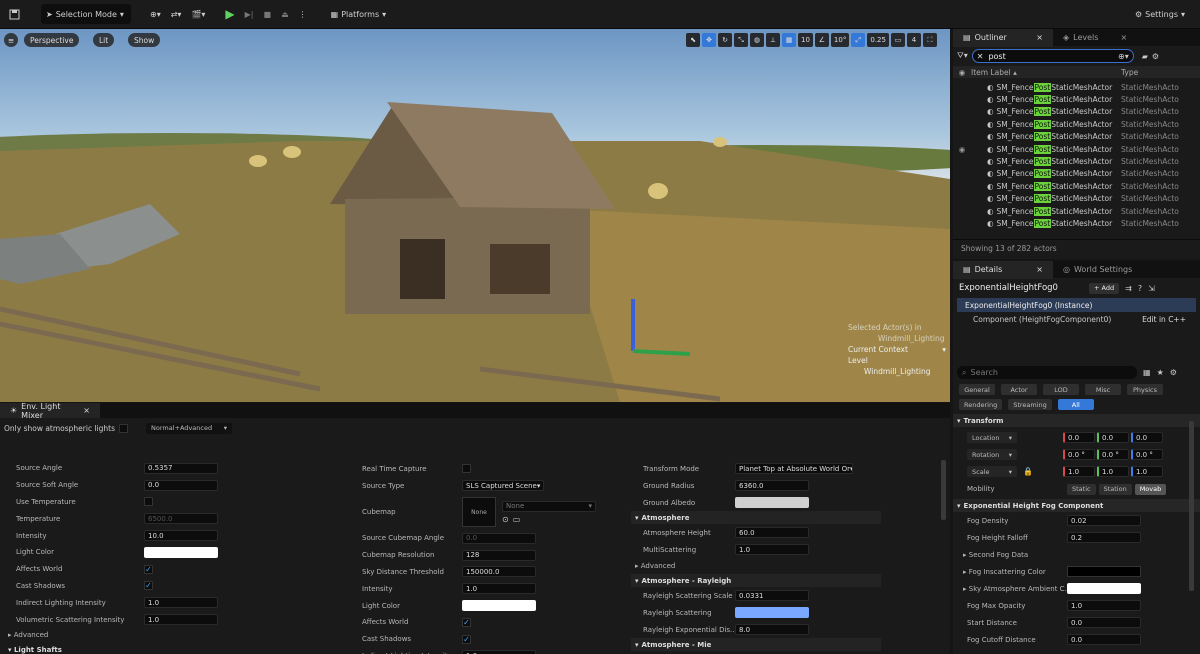 The image size is (1200, 654). What do you see at coordinates (992, 454) in the screenshot?
I see `rotation-dropdown: Rotation ▾` at bounding box center [992, 454].